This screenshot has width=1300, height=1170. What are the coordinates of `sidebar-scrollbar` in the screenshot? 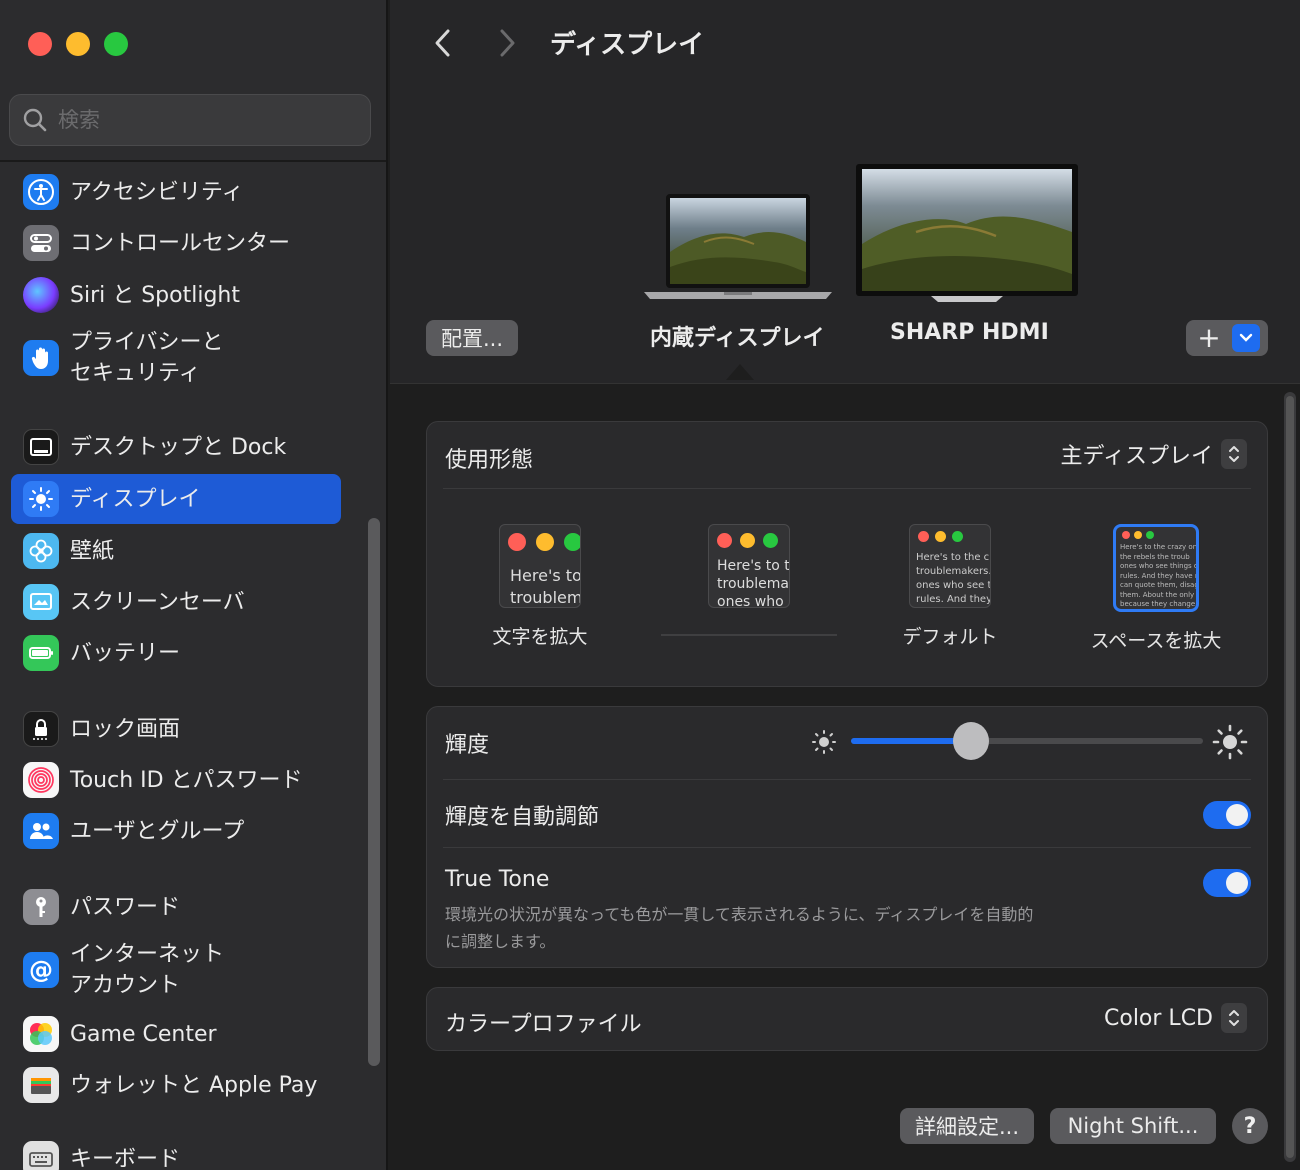 It's located at (374, 792).